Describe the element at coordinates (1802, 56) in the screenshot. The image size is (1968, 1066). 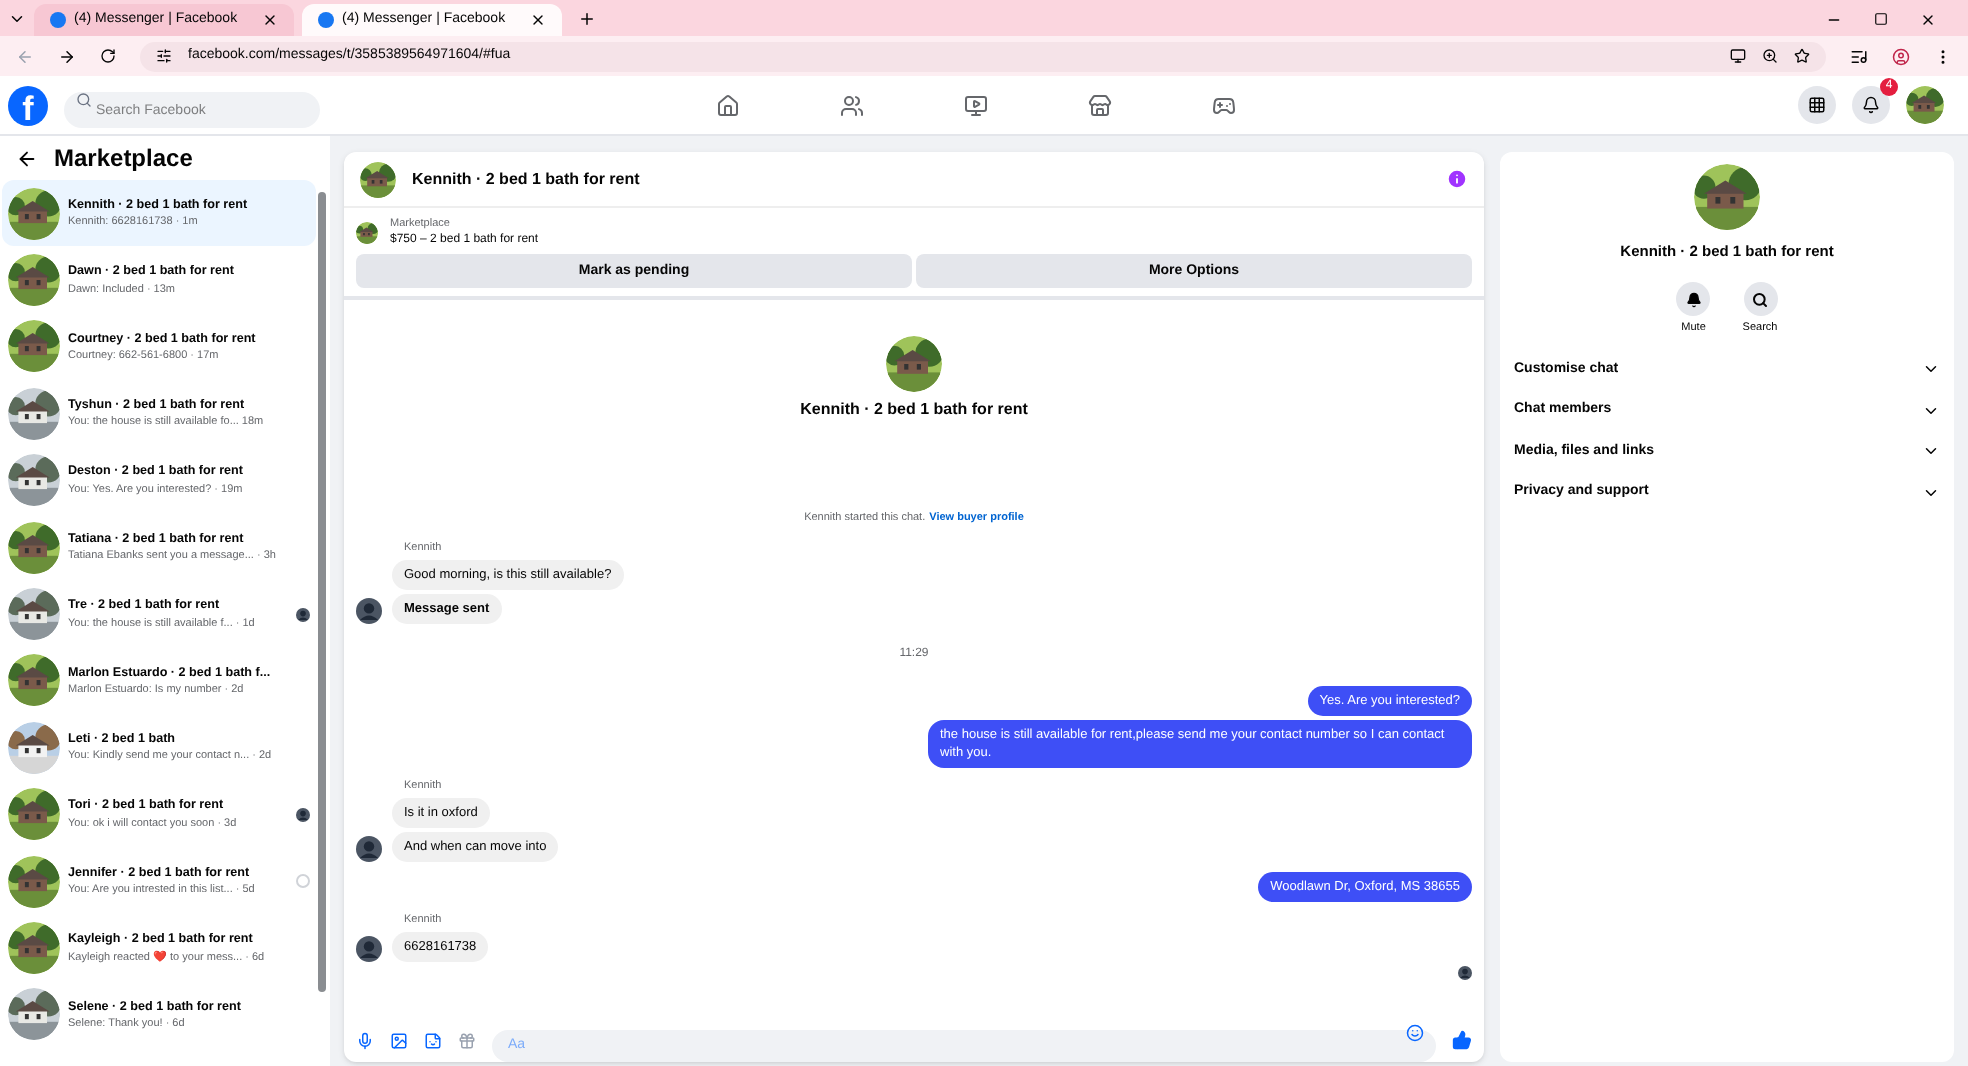
I see `bookmark-icon` at that location.